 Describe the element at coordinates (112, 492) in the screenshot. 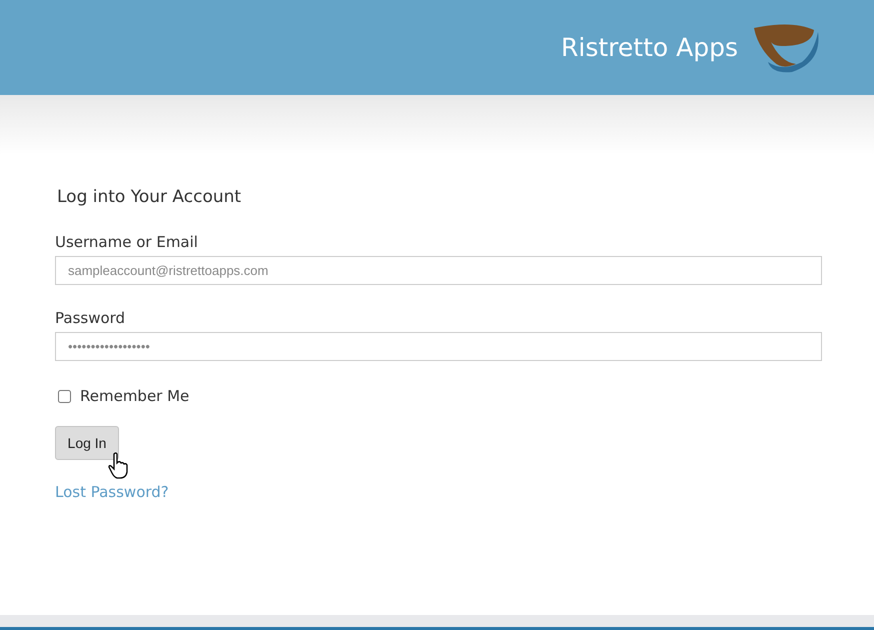

I see `lost-password-link: Lost Password?` at that location.